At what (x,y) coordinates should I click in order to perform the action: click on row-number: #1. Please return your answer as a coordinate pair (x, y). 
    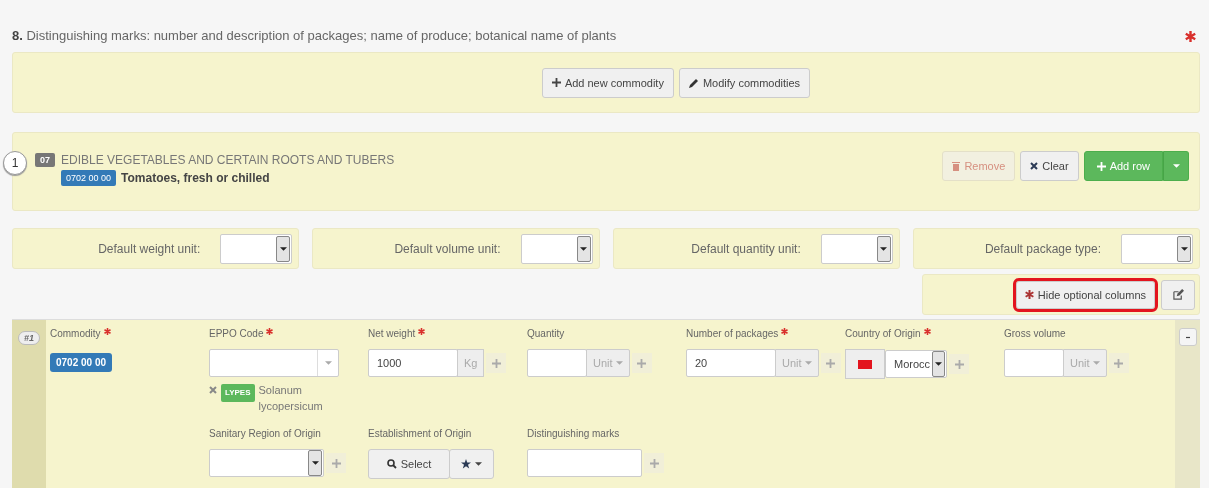
    Looking at the image, I should click on (29, 338).